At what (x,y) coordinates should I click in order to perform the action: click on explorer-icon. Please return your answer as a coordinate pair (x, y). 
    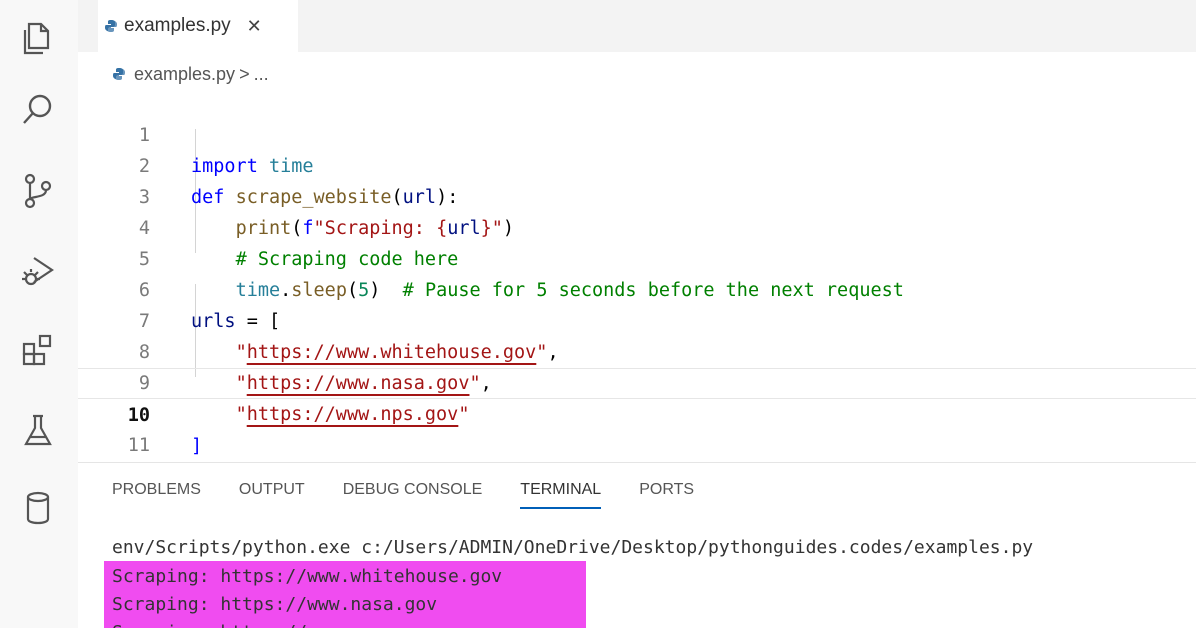
    Looking at the image, I should click on (38, 38).